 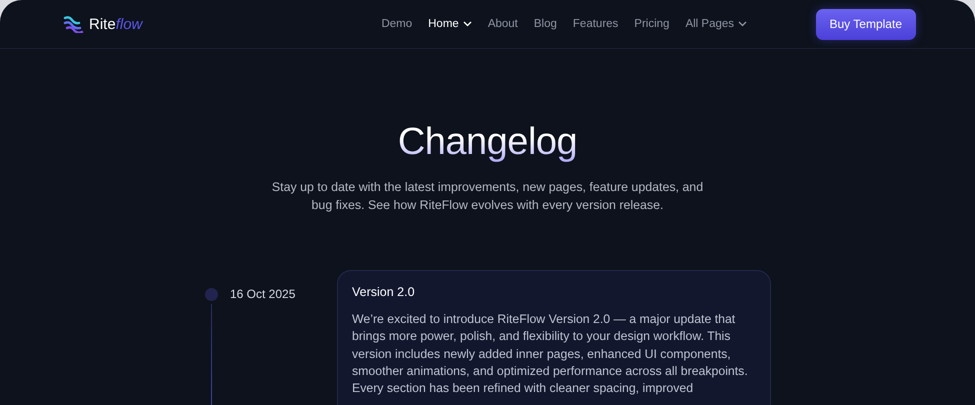 I want to click on nav-link: Features, so click(x=595, y=24).